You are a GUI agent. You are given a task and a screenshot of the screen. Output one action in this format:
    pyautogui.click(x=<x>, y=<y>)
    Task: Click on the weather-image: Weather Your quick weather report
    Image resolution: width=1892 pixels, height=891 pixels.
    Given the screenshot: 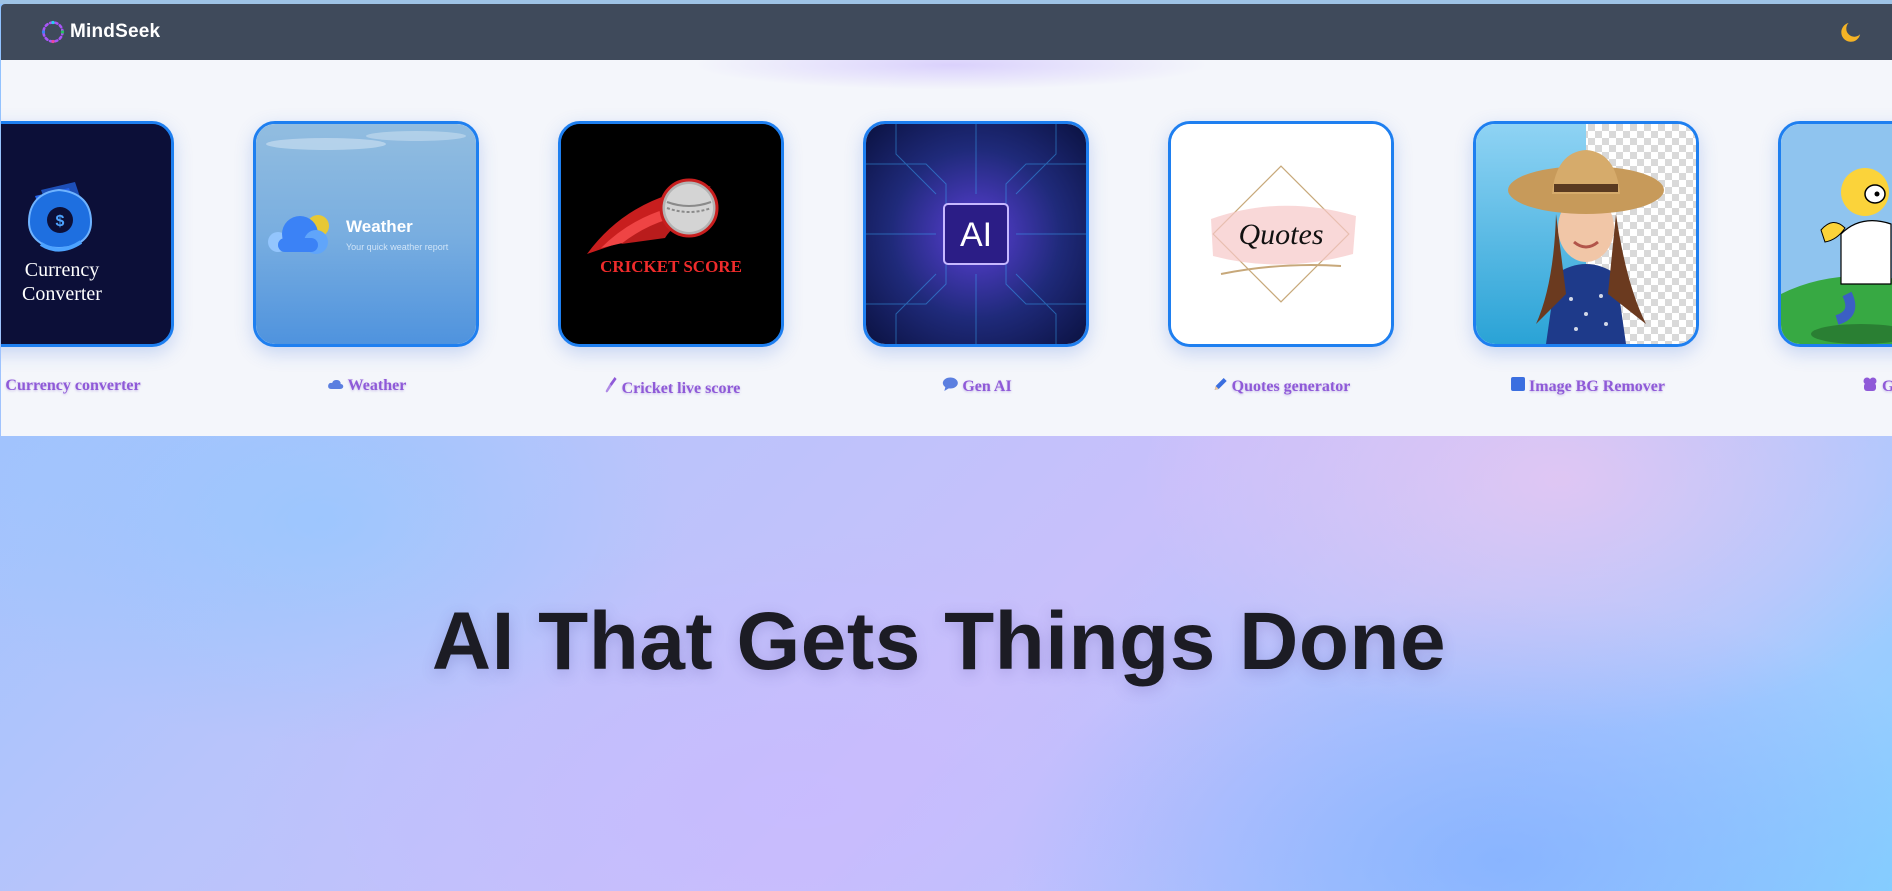 What is the action you would take?
    pyautogui.click(x=366, y=234)
    